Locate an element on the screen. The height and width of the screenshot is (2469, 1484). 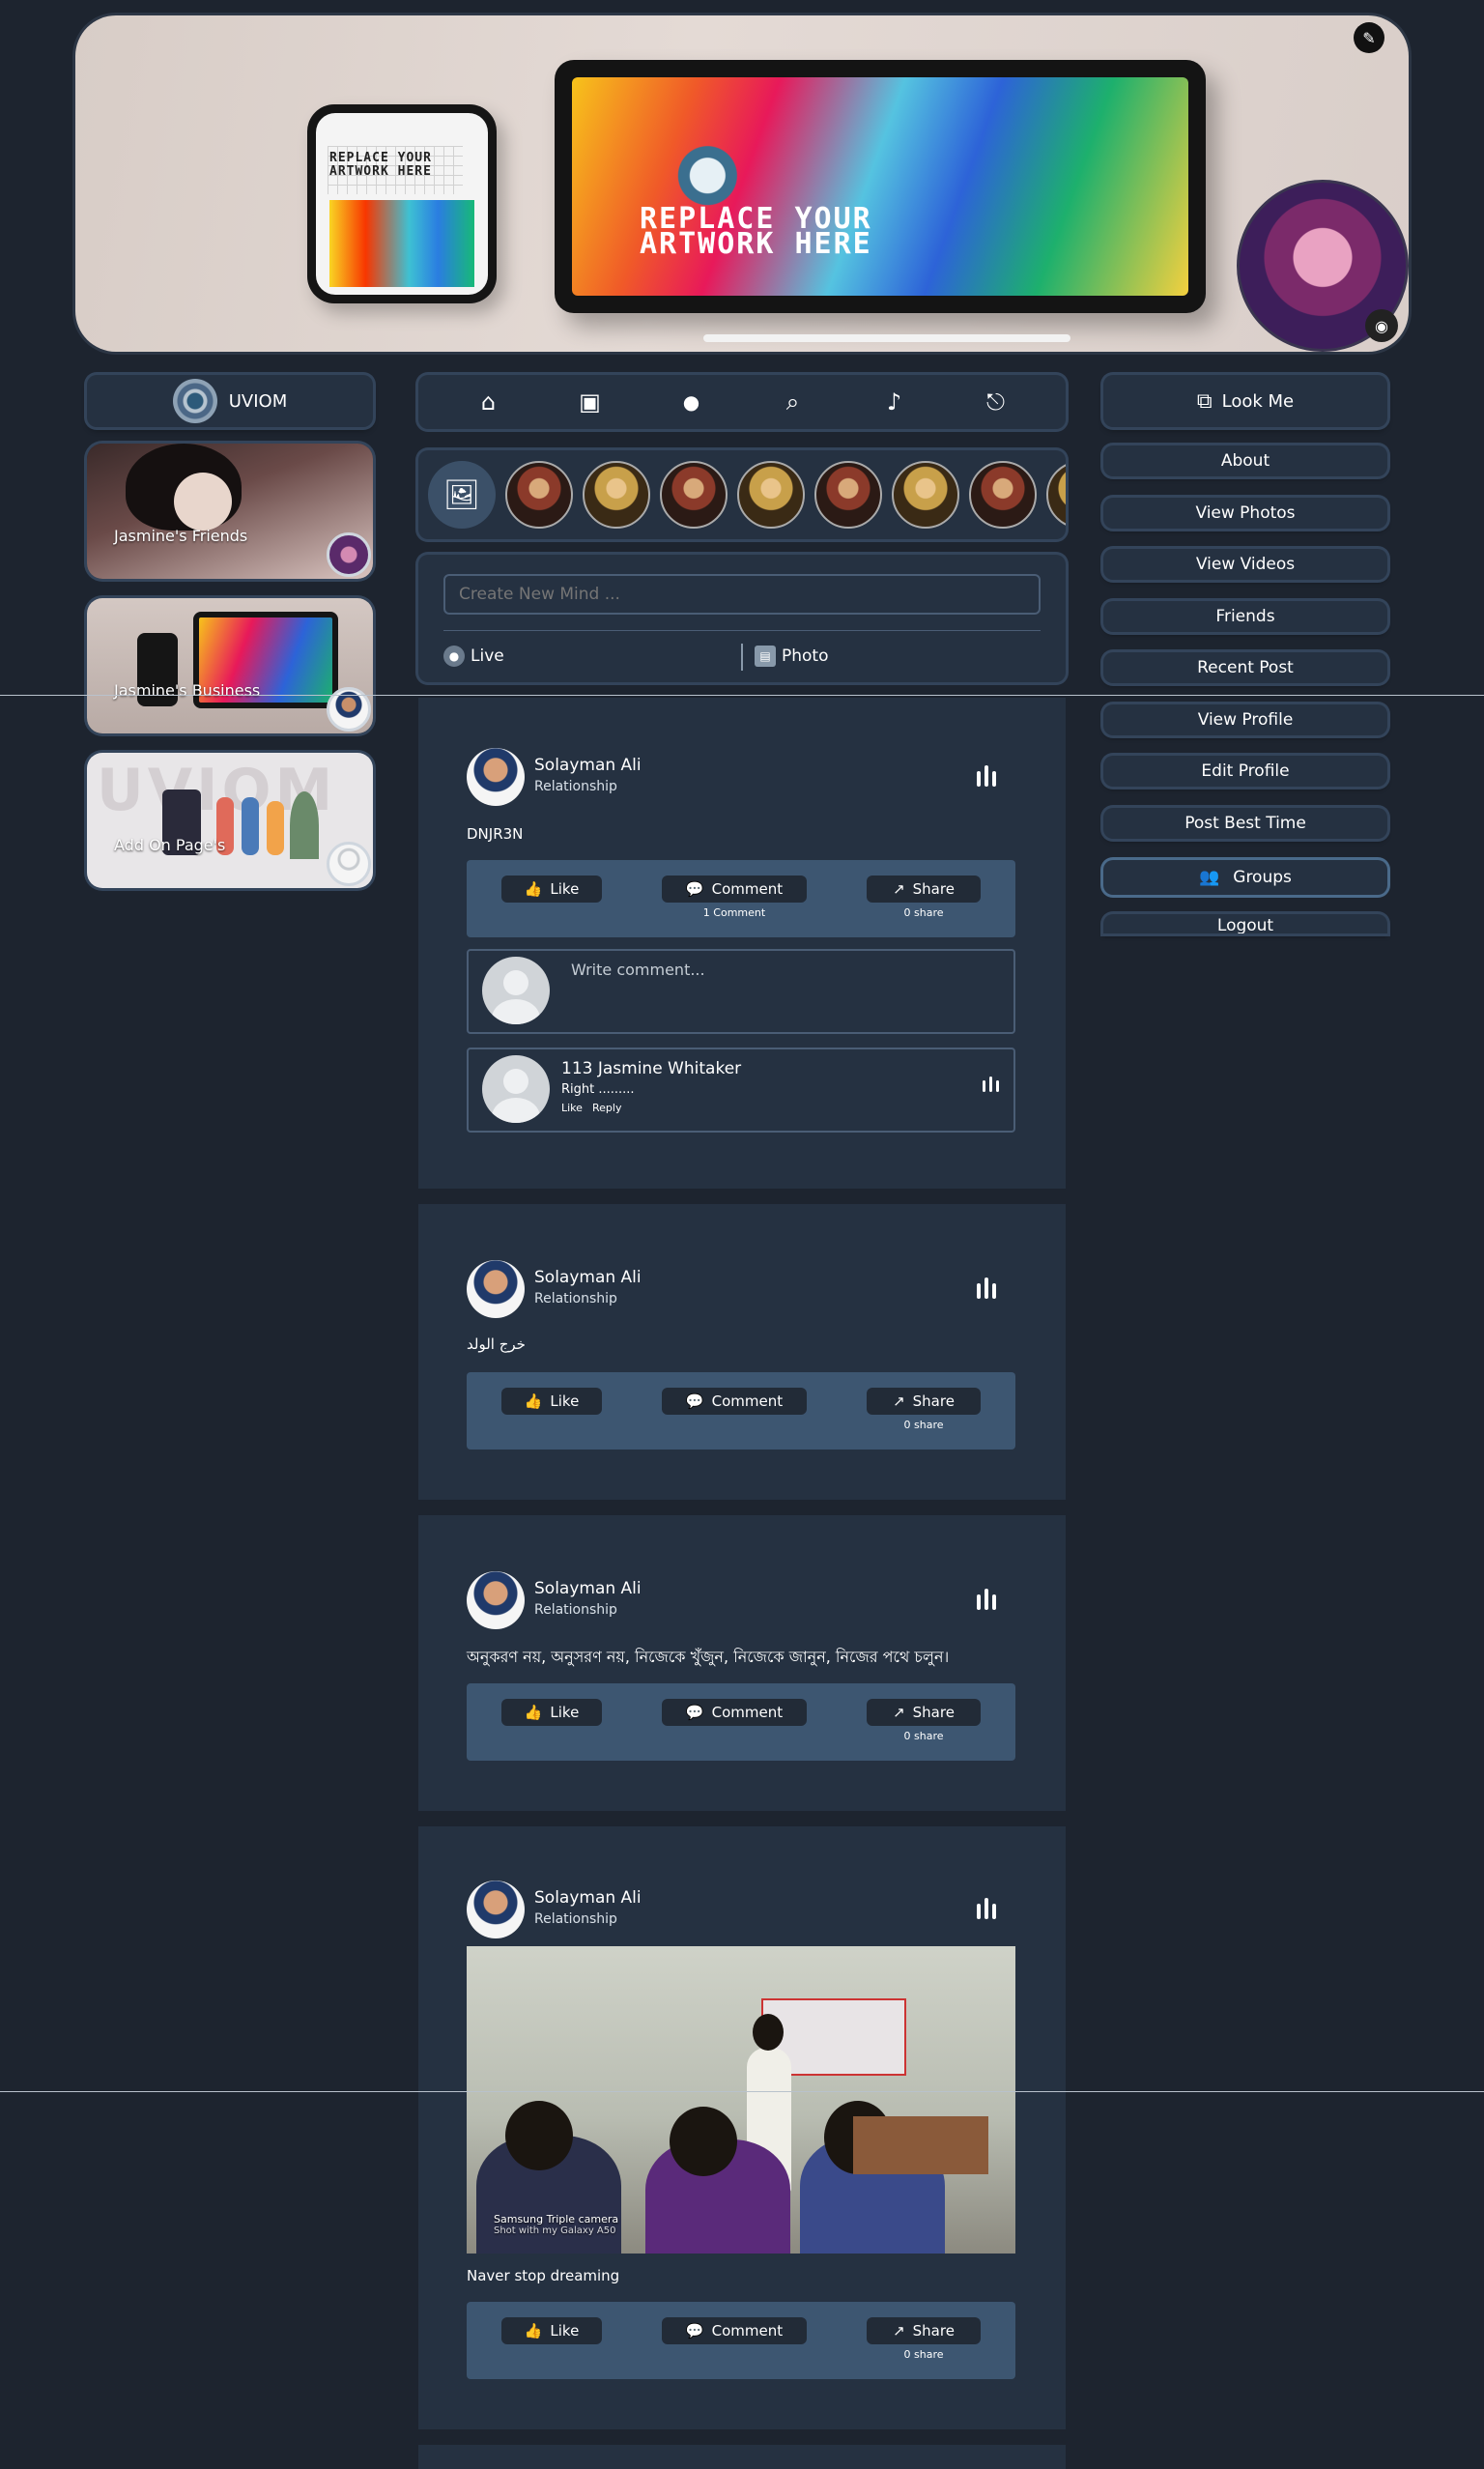
comment-icon: 💬 is located at coordinates (695, 1401).